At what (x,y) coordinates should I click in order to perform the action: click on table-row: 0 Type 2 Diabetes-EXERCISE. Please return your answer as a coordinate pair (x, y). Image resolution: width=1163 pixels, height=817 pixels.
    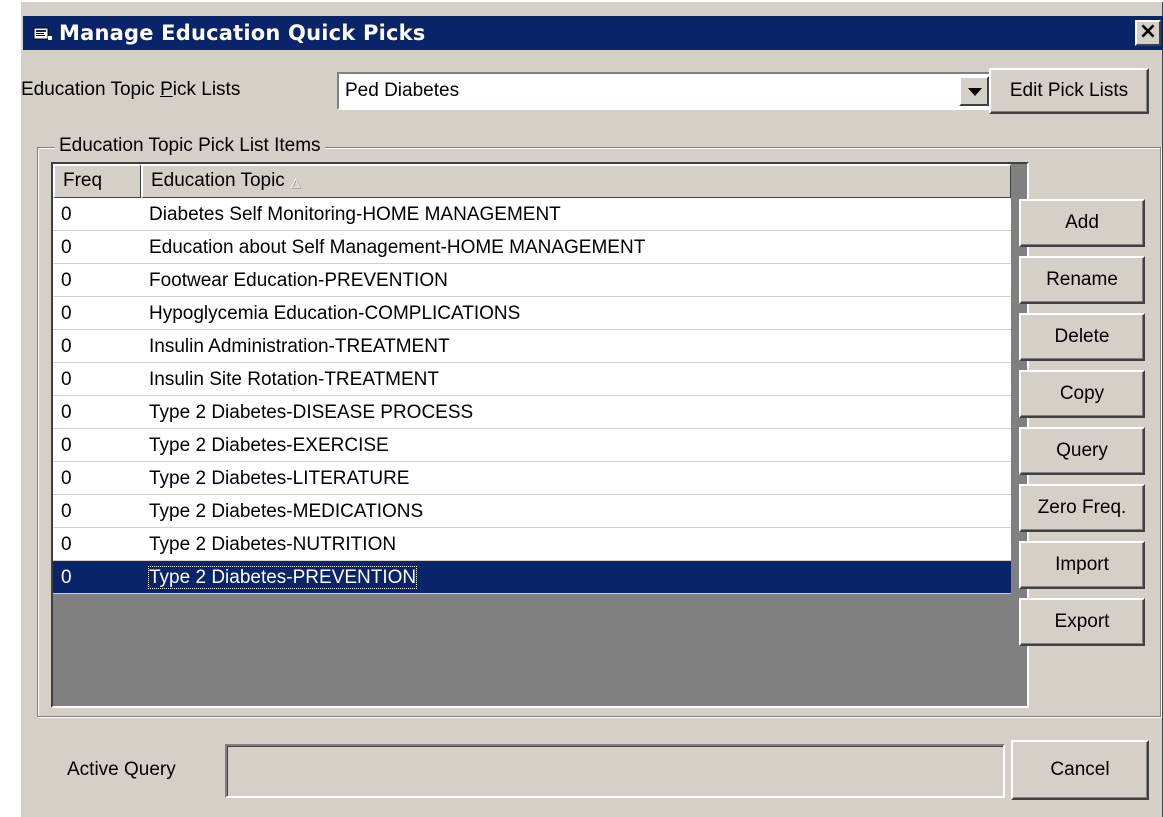
    Looking at the image, I should click on (532, 445).